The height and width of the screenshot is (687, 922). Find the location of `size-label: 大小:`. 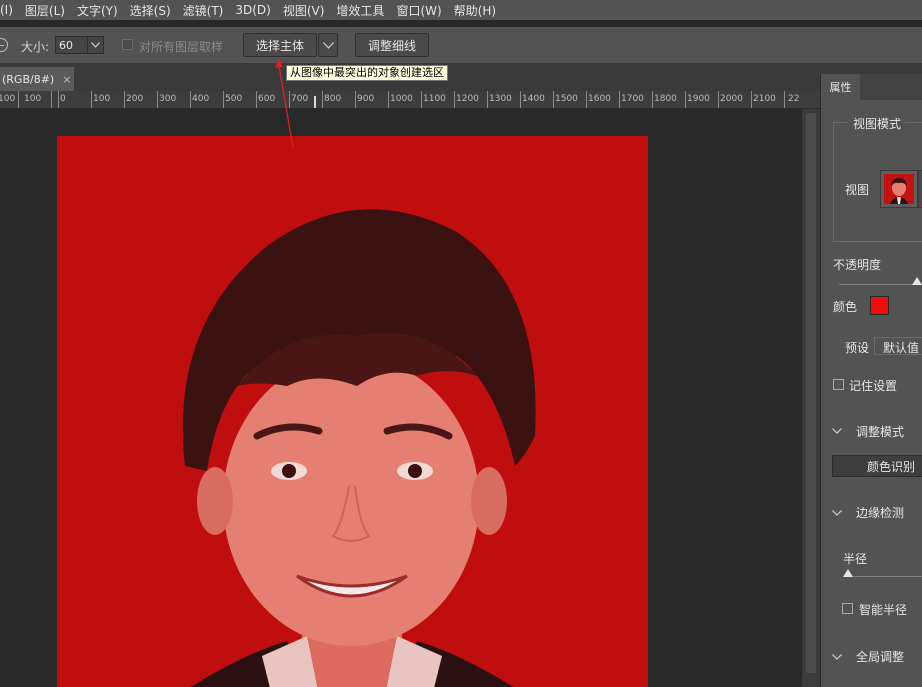

size-label: 大小: is located at coordinates (35, 47).